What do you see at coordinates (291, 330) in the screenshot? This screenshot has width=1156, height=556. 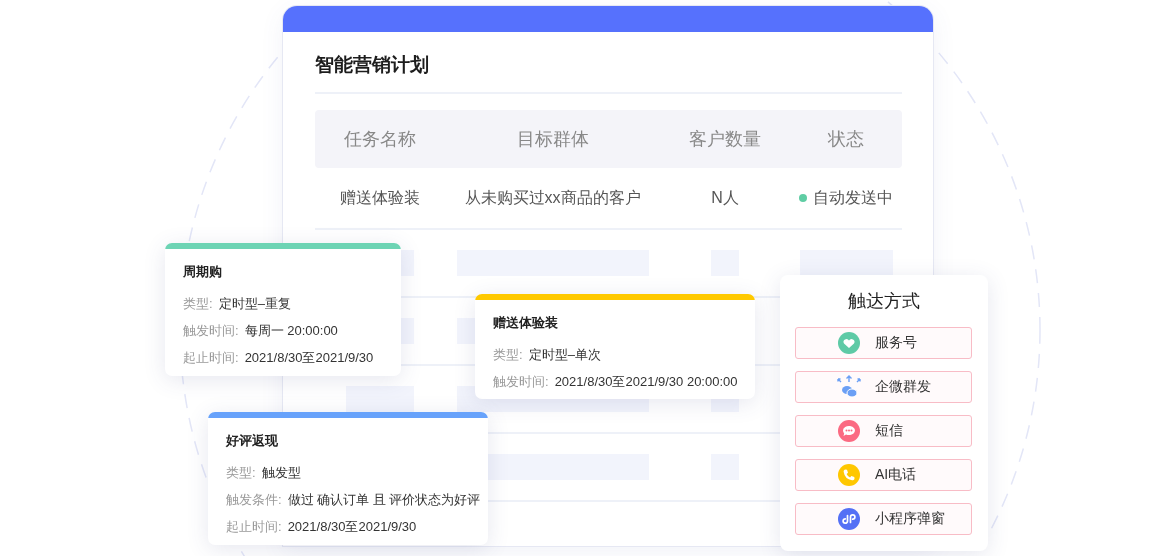 I see `field-value: 每周一 20:00:00` at bounding box center [291, 330].